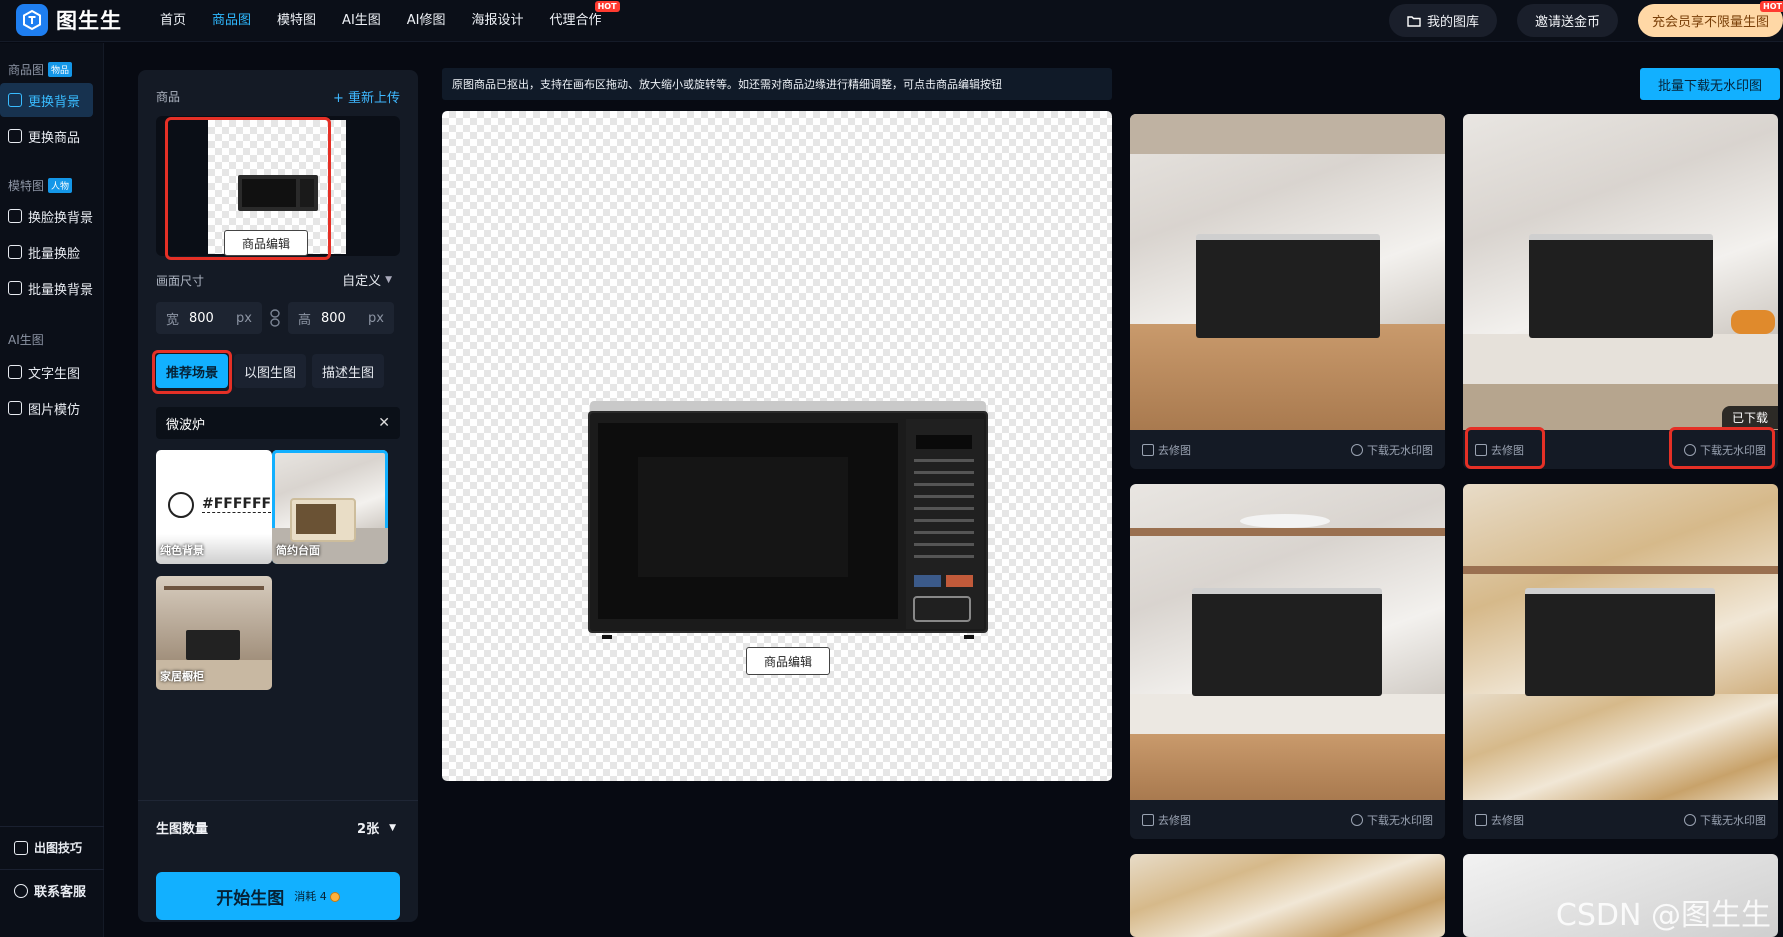 The image size is (1783, 937). Describe the element at coordinates (361, 21) in the screenshot. I see `nav-ai-generate: AI生图` at that location.